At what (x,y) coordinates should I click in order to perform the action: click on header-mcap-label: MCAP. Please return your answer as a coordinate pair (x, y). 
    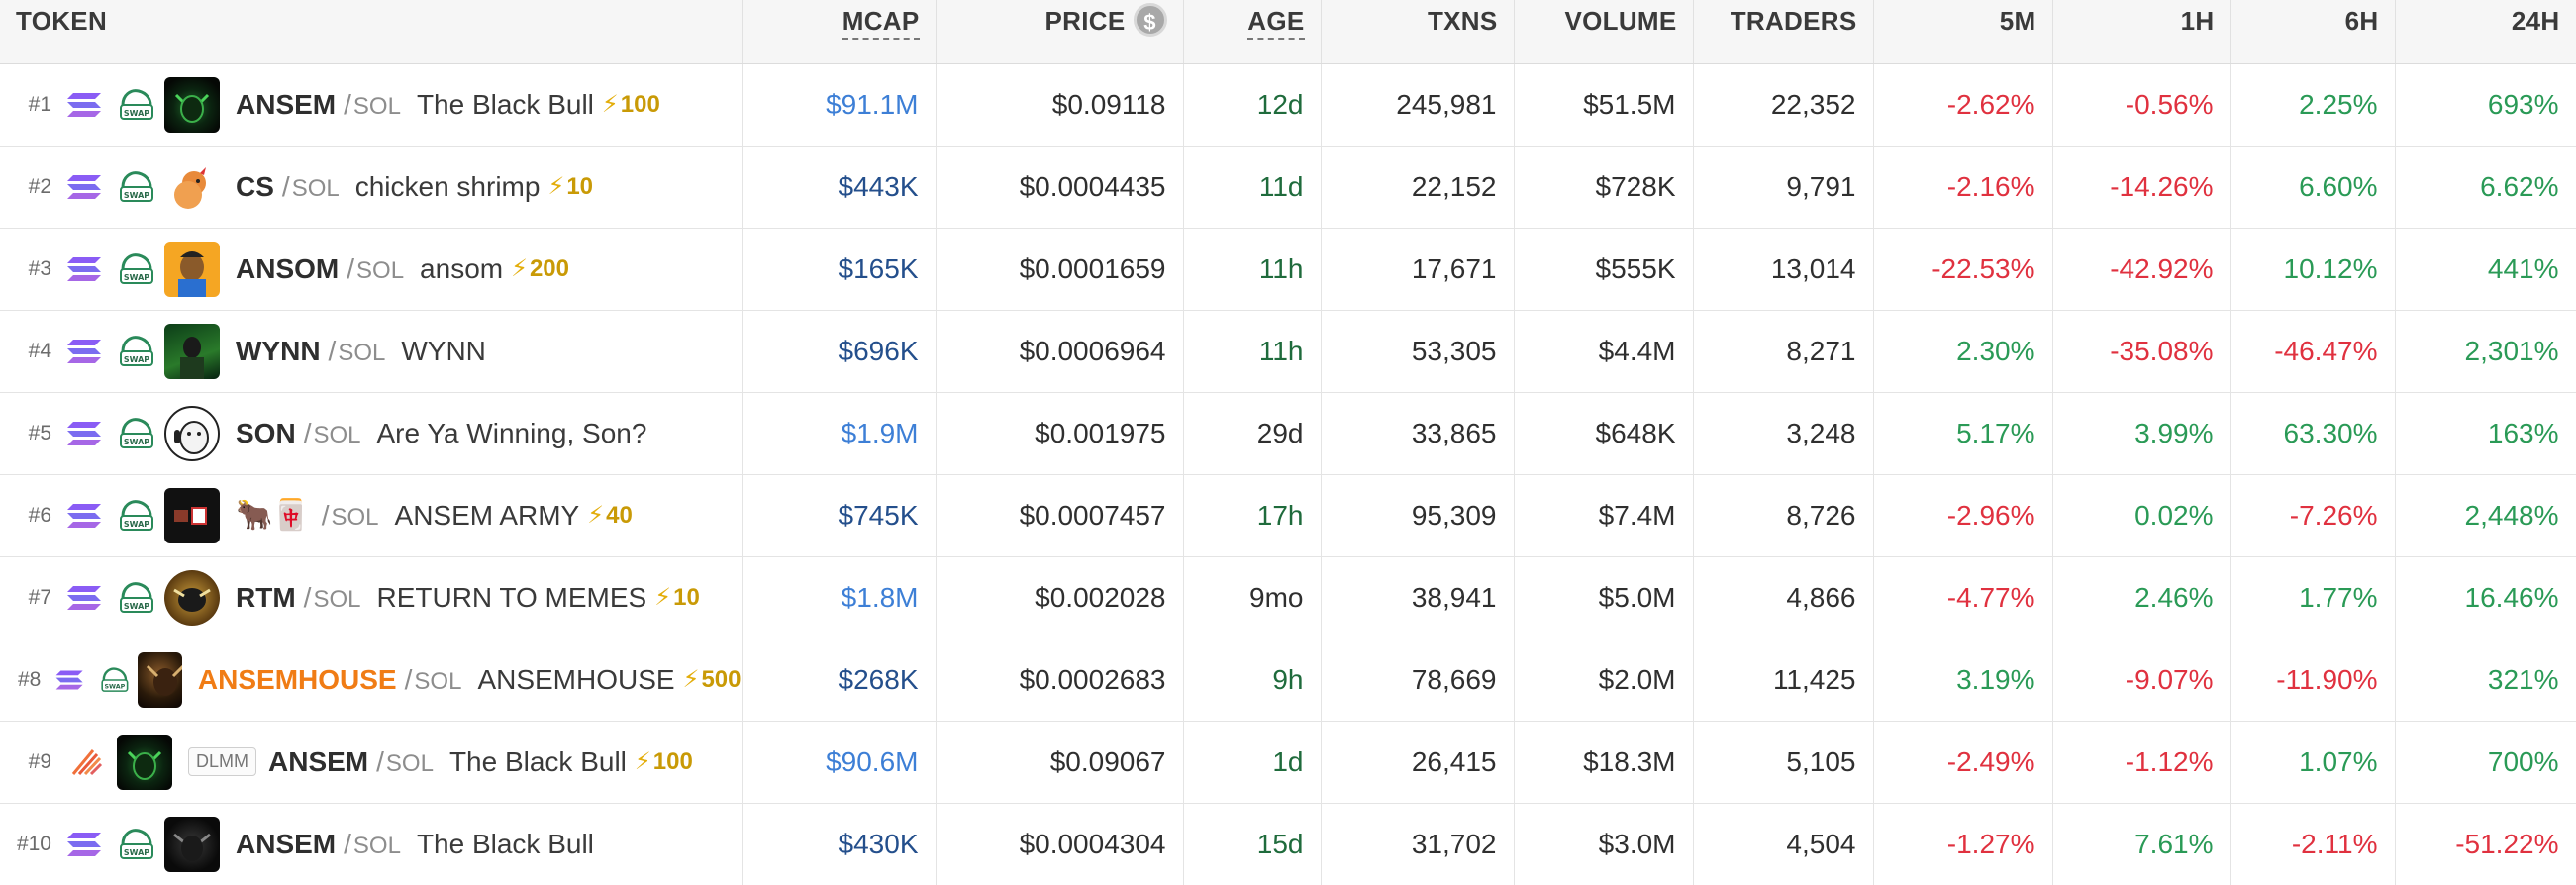
    Looking at the image, I should click on (881, 23).